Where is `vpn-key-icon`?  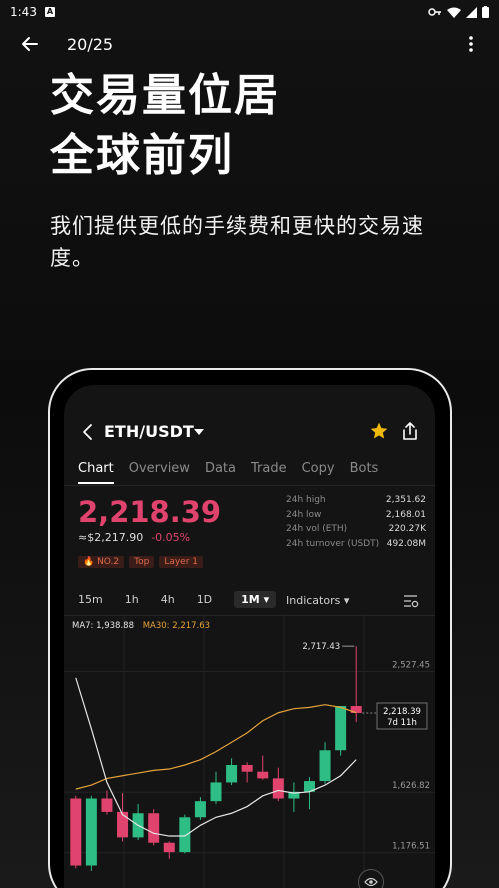
vpn-key-icon is located at coordinates (434, 12).